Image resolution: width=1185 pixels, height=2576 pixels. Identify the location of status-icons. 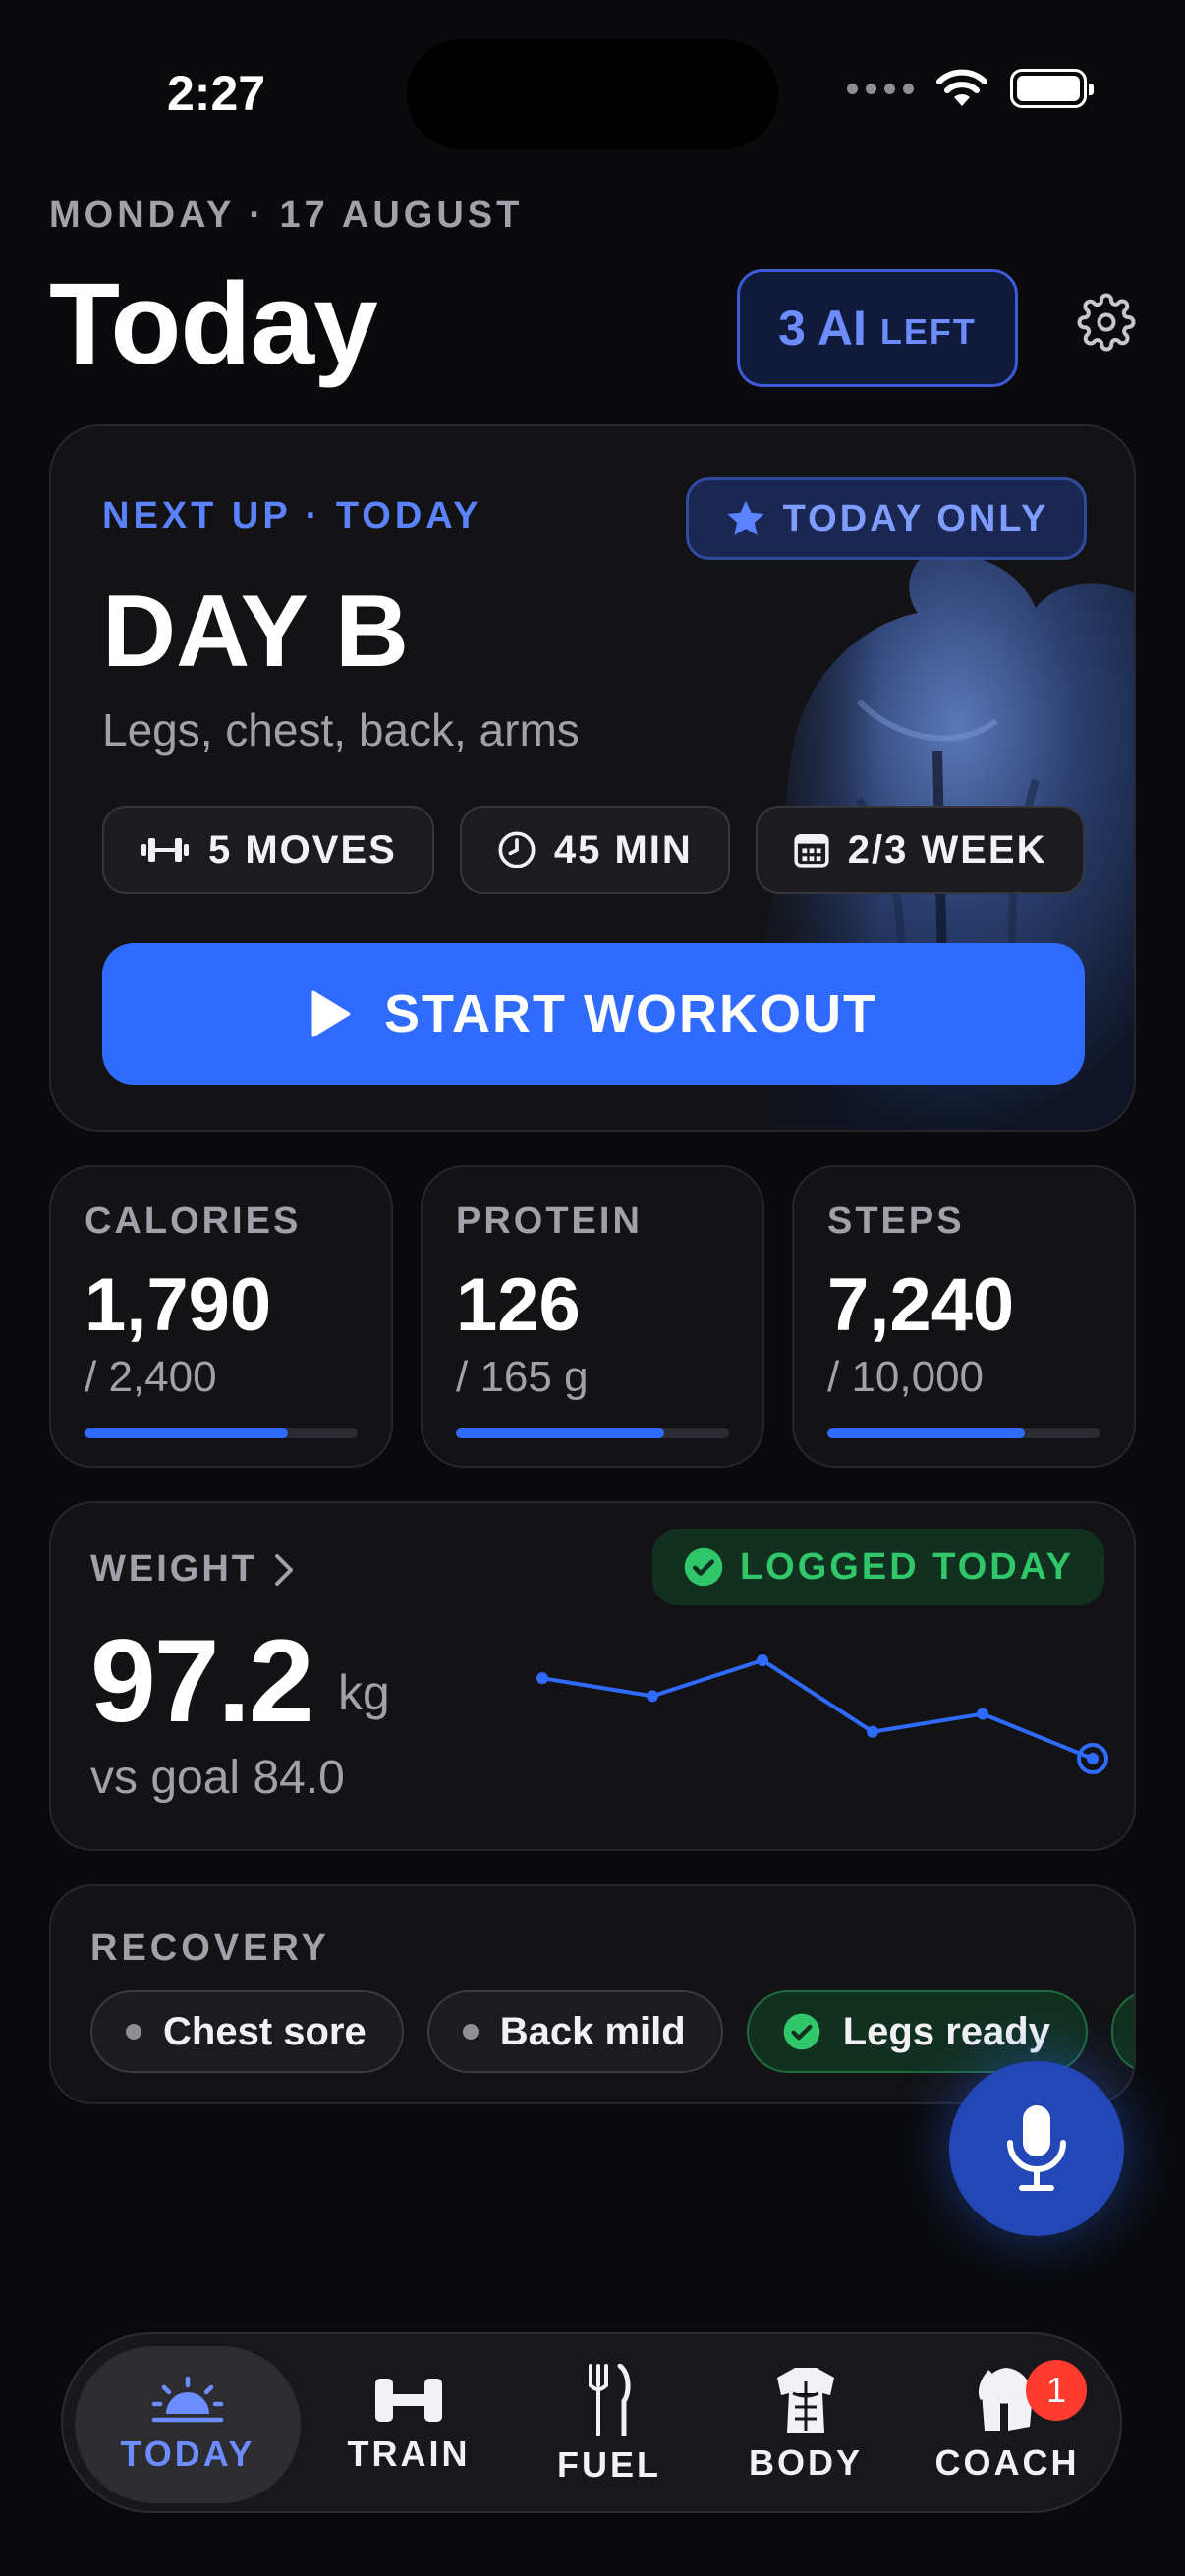
(971, 88).